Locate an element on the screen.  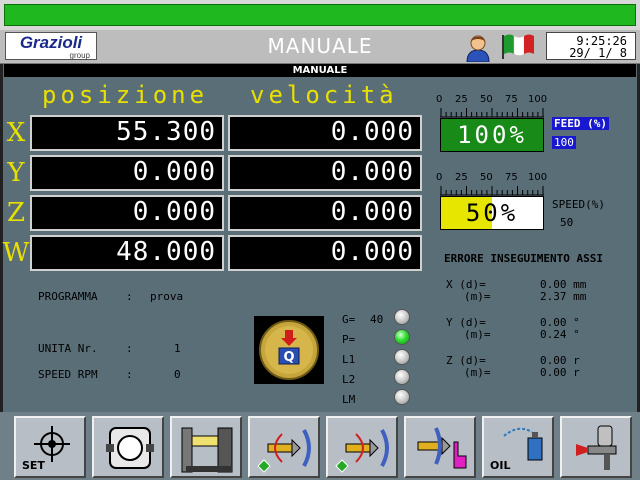
tool-hand-button is located at coordinates (440, 447).